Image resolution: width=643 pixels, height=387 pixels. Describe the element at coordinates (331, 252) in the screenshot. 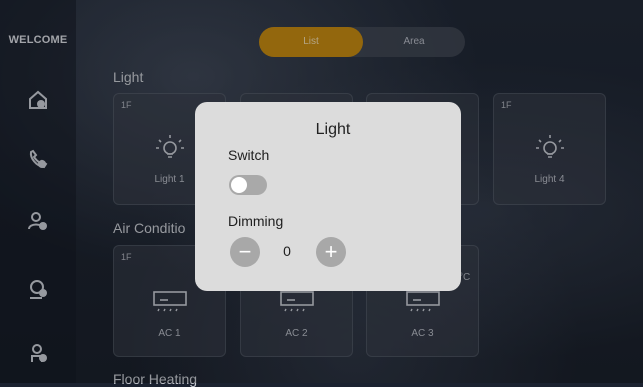

I see `increase-button: +` at that location.